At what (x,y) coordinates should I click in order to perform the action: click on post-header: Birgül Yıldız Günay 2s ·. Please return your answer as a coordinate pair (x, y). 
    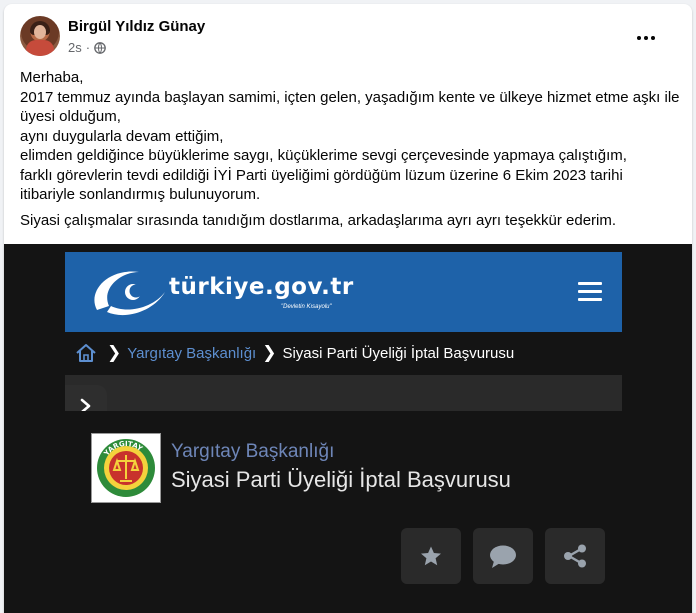
    Looking at the image, I should click on (348, 36).